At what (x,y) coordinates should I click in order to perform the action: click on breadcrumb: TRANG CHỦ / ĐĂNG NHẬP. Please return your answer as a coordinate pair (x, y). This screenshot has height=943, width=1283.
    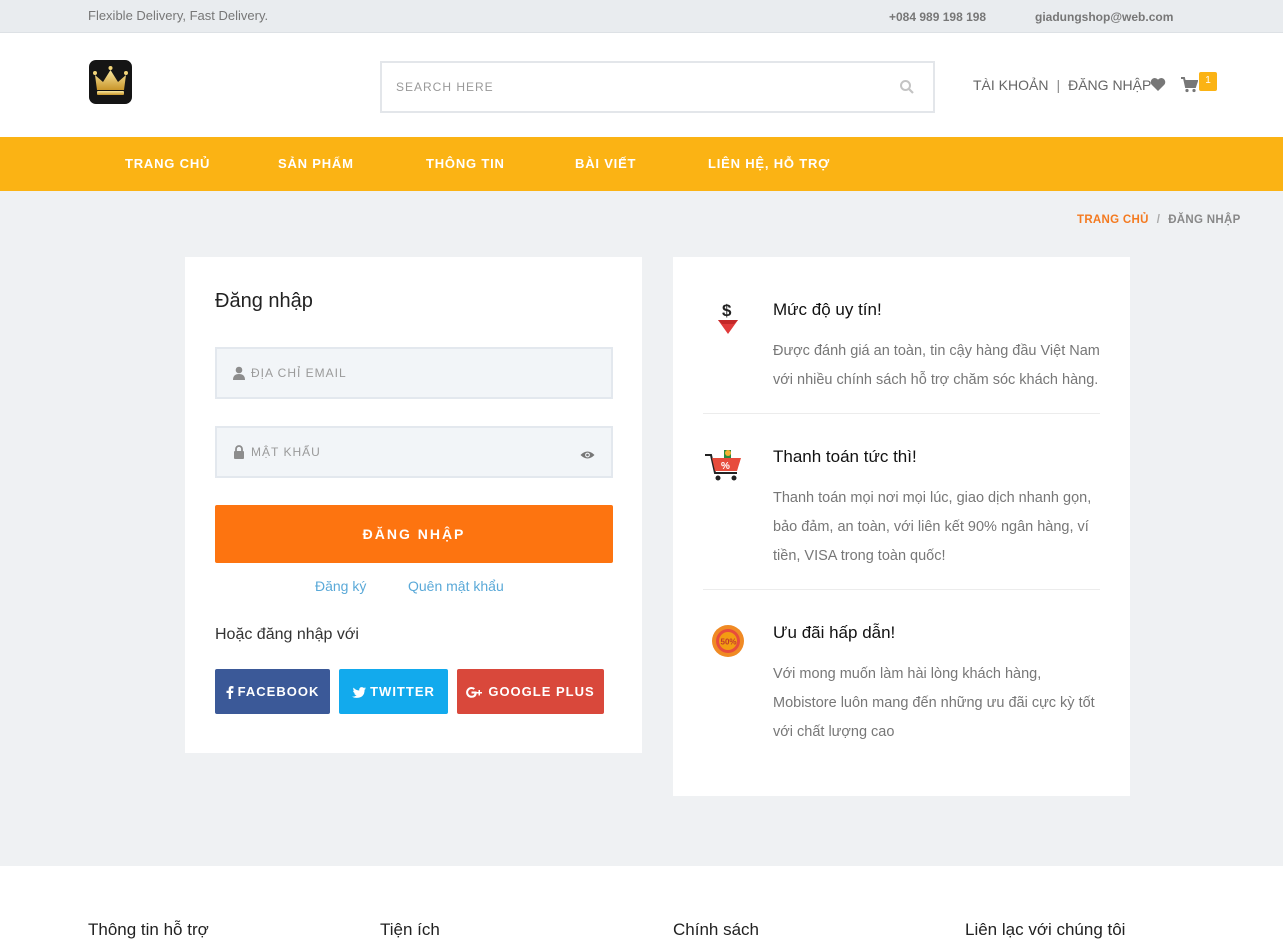
    Looking at the image, I should click on (1159, 220).